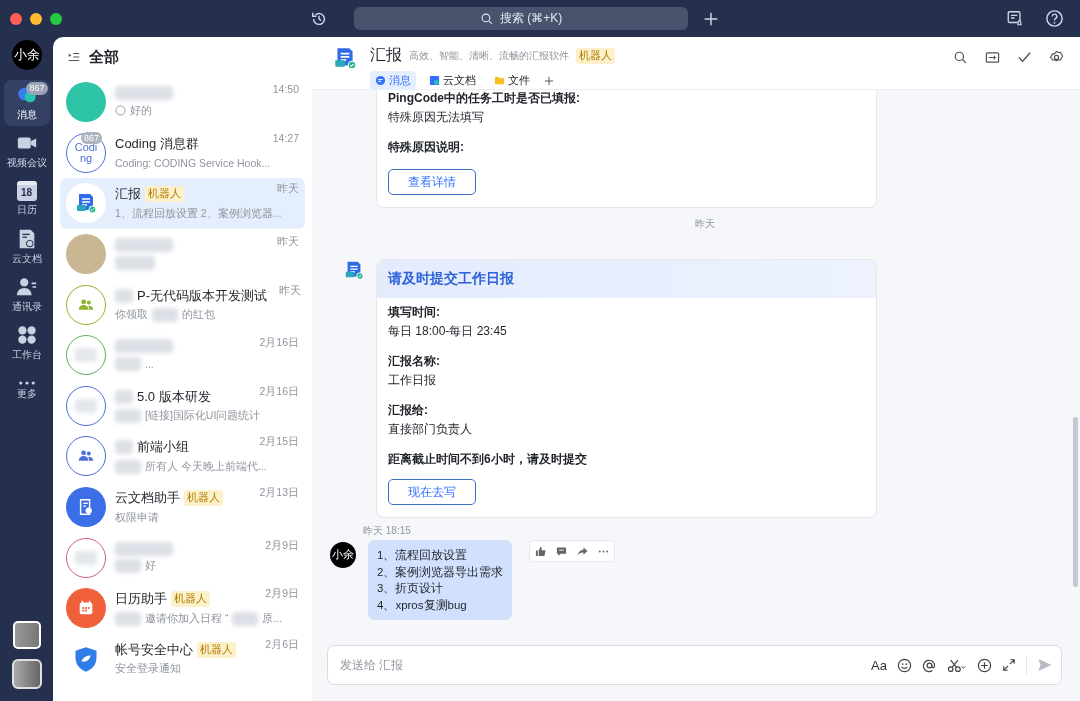 This screenshot has height=701, width=1080. Describe the element at coordinates (487, 459) in the screenshot. I see `deadline-notice: 距离截止时间不到6小时，请及时提交` at that location.